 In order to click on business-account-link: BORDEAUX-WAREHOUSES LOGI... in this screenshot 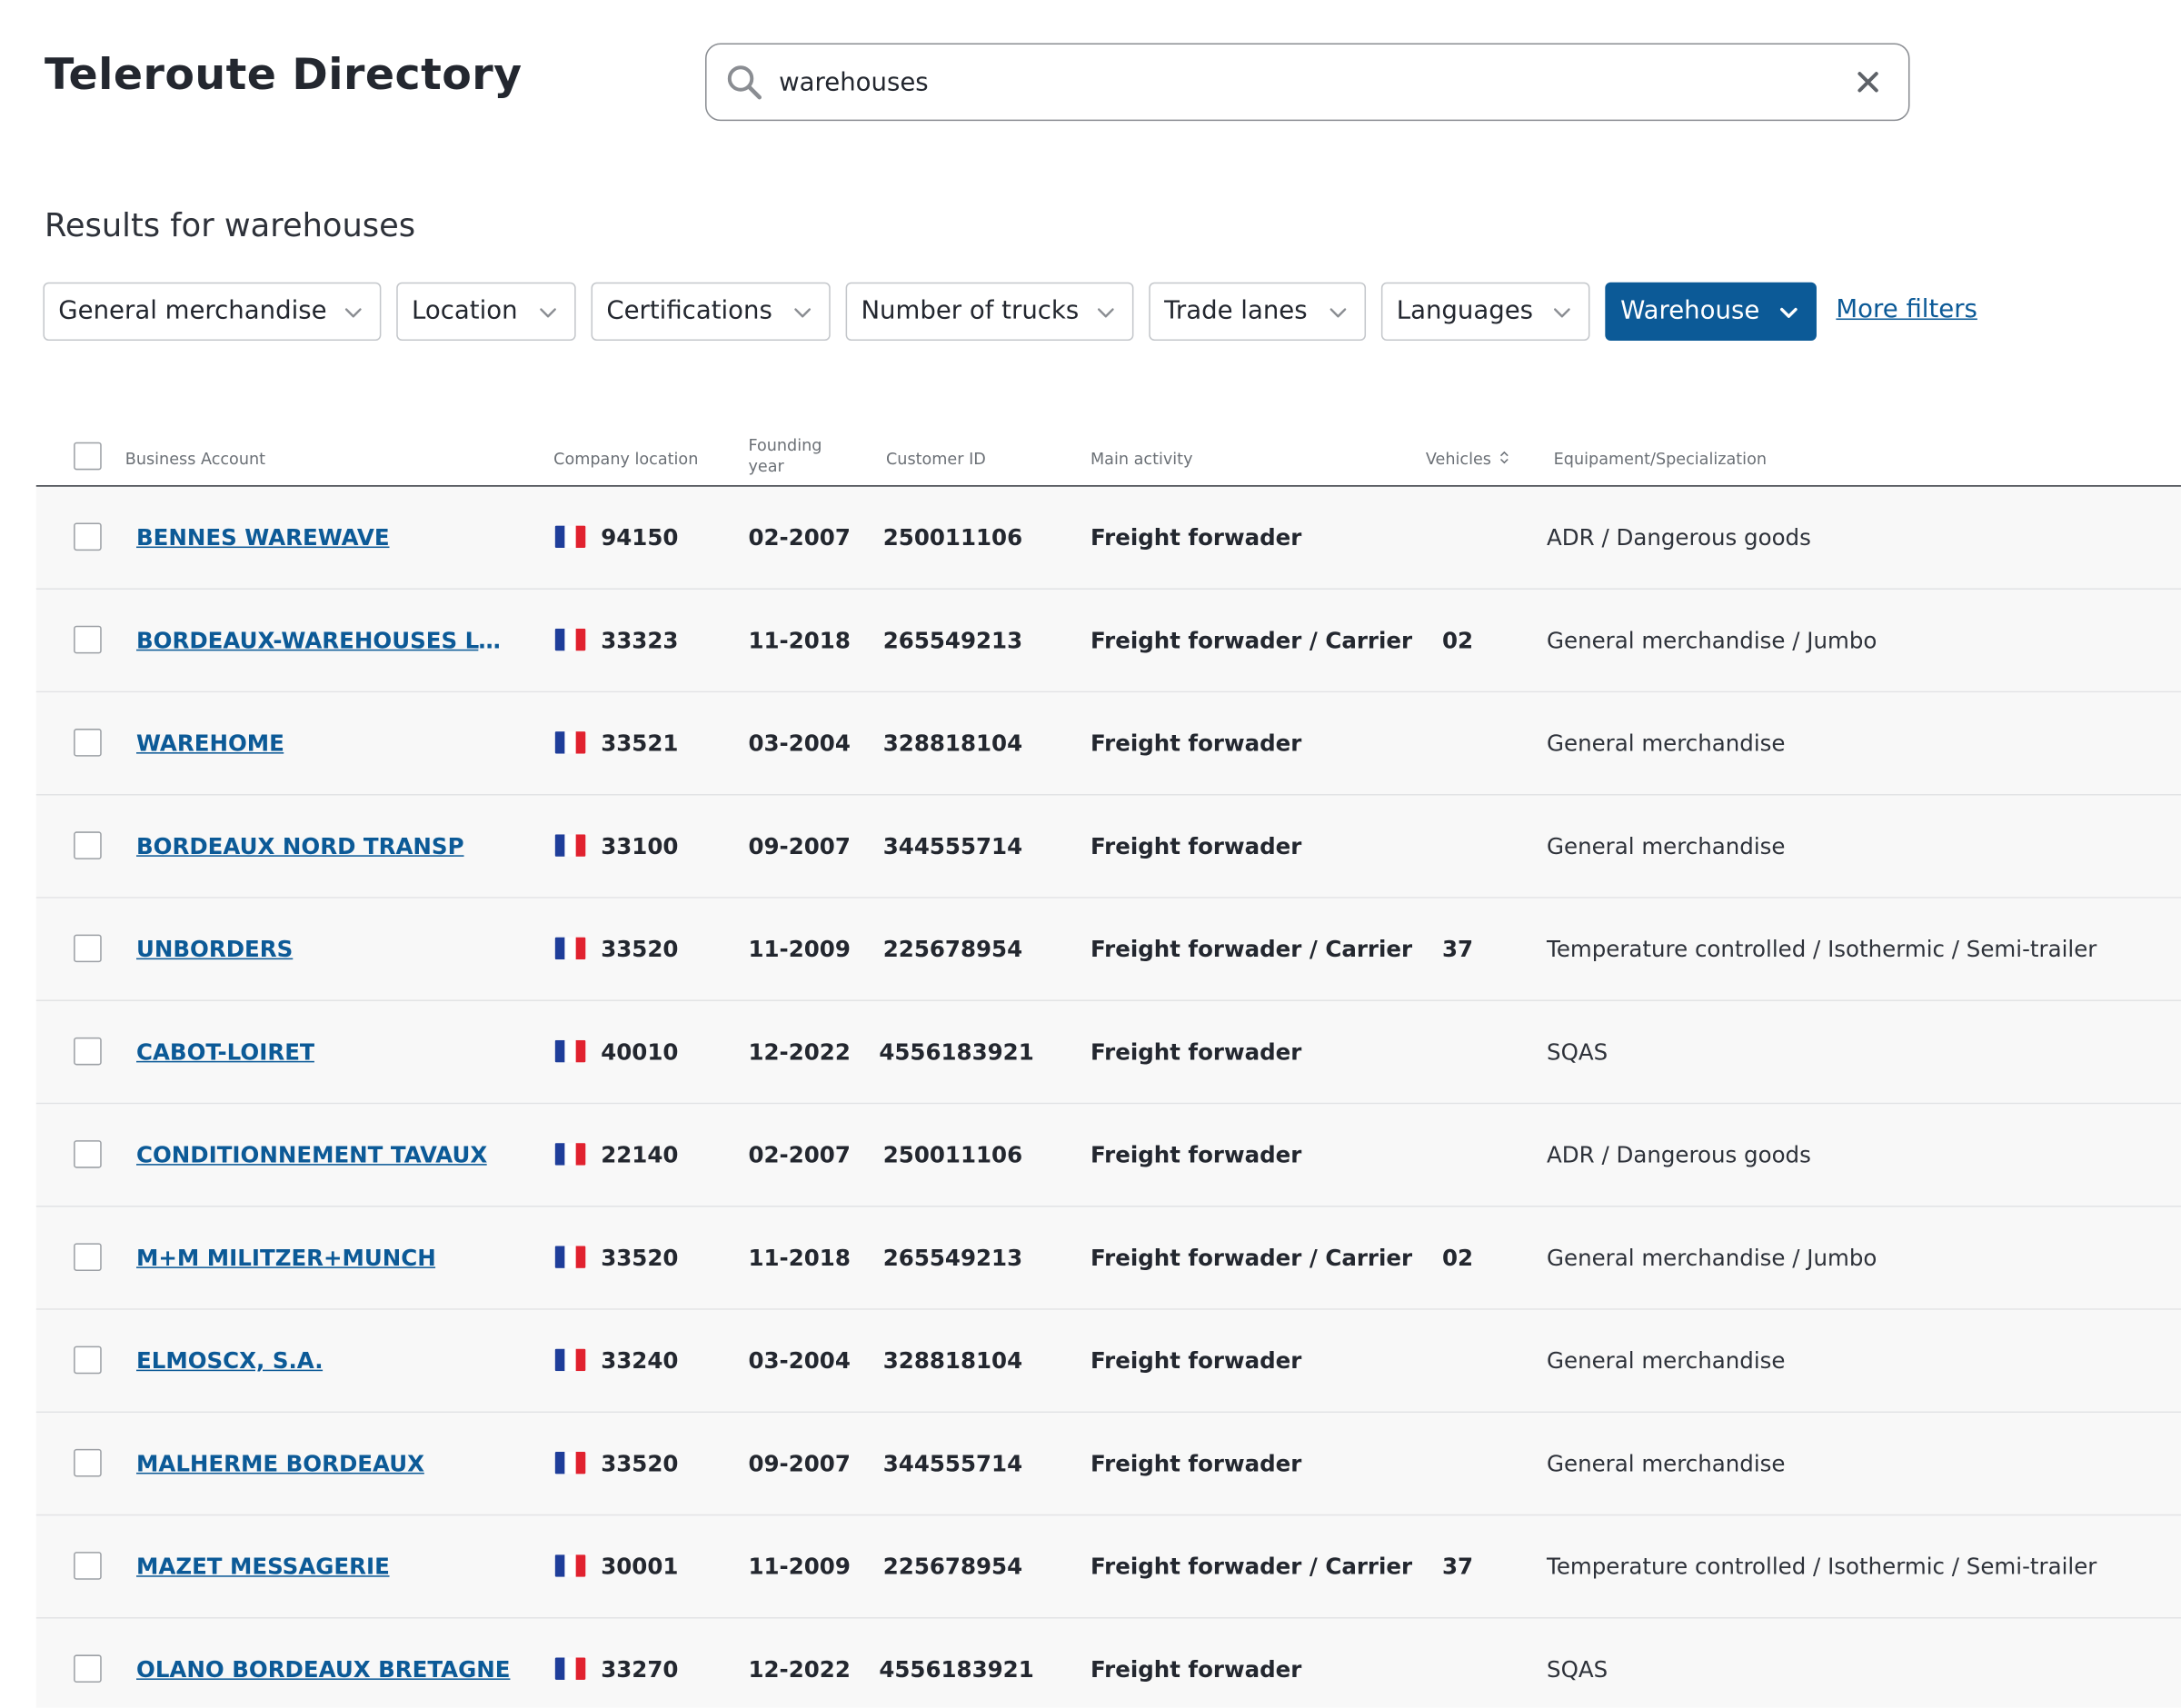, I will do `click(325, 641)`.